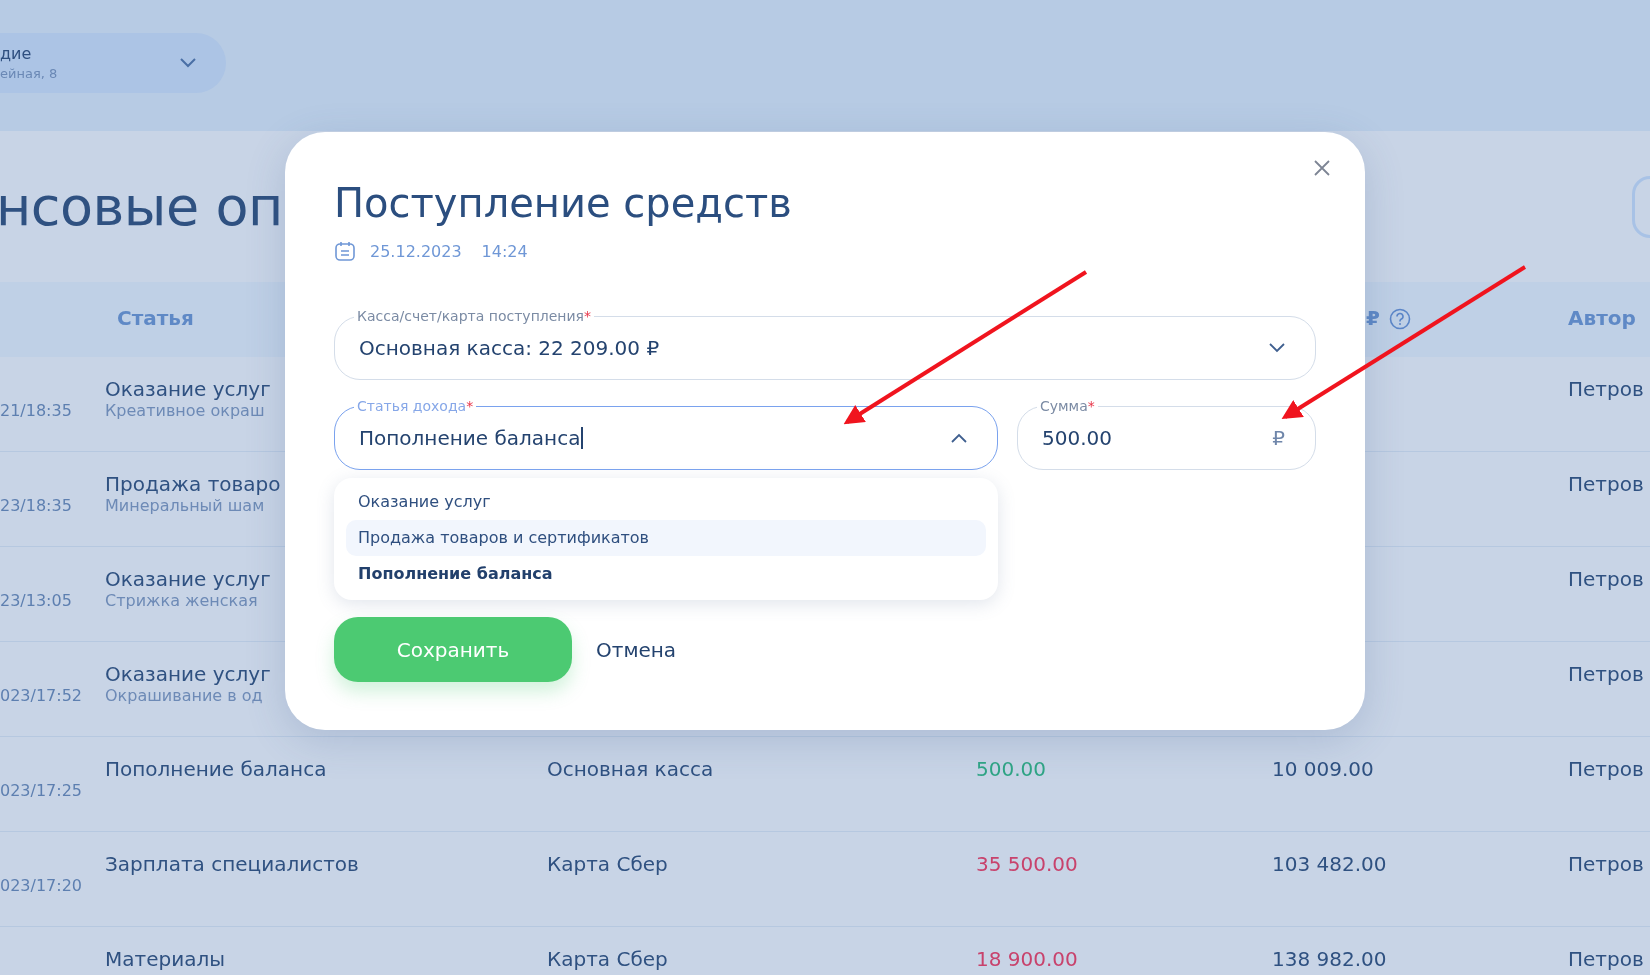  Describe the element at coordinates (165, 959) in the screenshot. I see `table-cell: Материалы` at that location.